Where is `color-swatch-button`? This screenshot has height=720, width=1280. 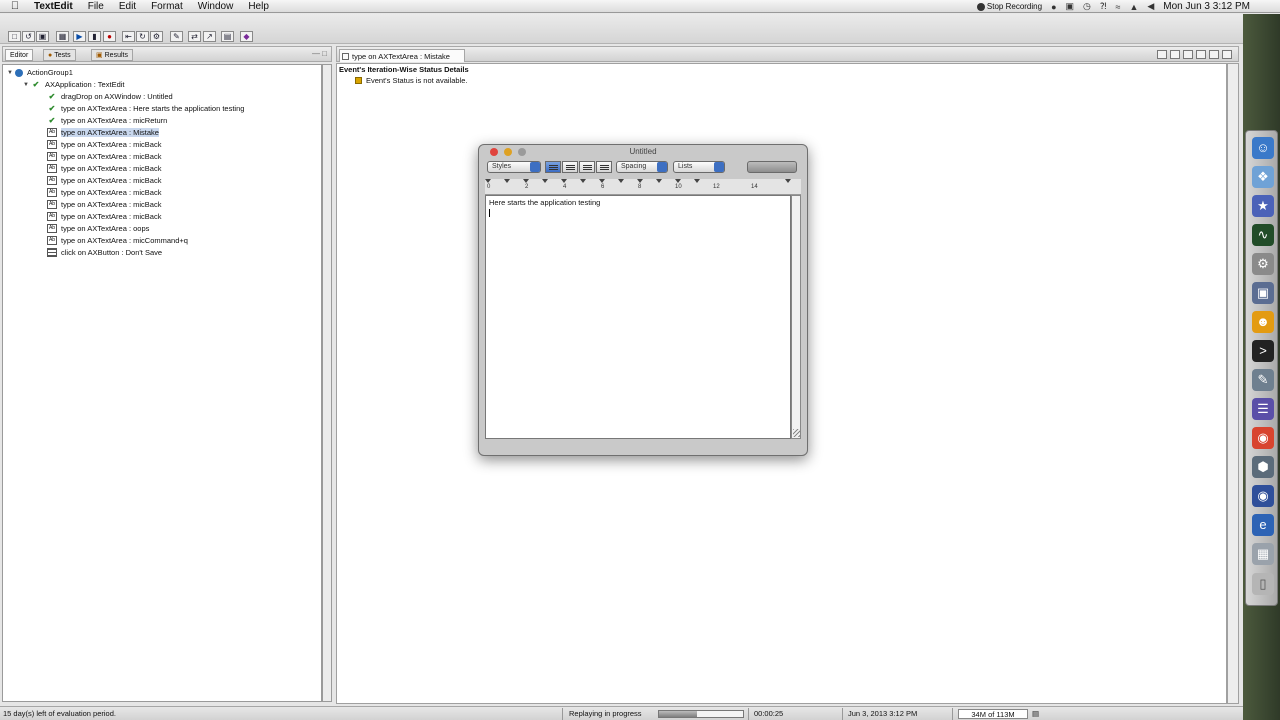
color-swatch-button is located at coordinates (772, 167).